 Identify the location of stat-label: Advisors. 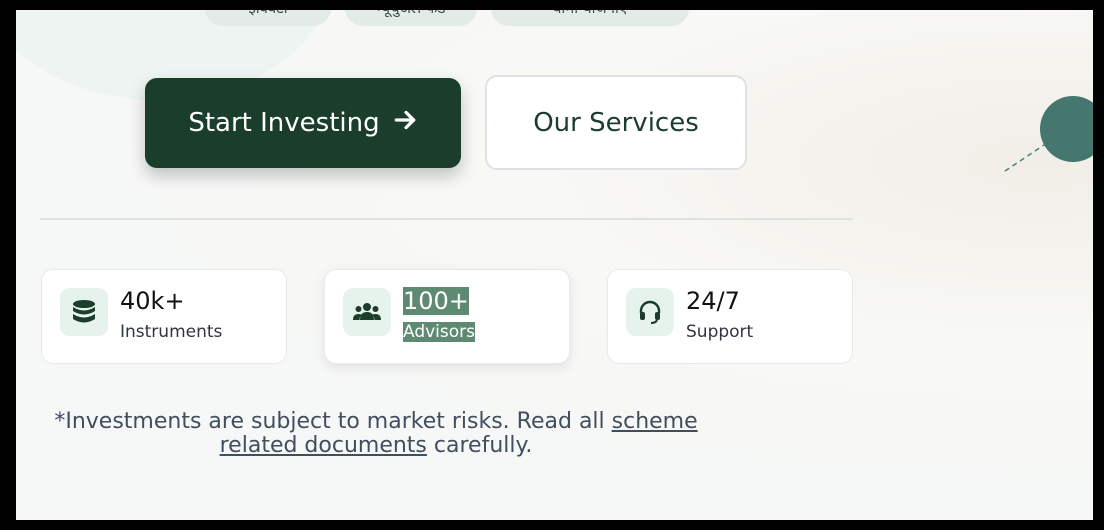
(439, 332).